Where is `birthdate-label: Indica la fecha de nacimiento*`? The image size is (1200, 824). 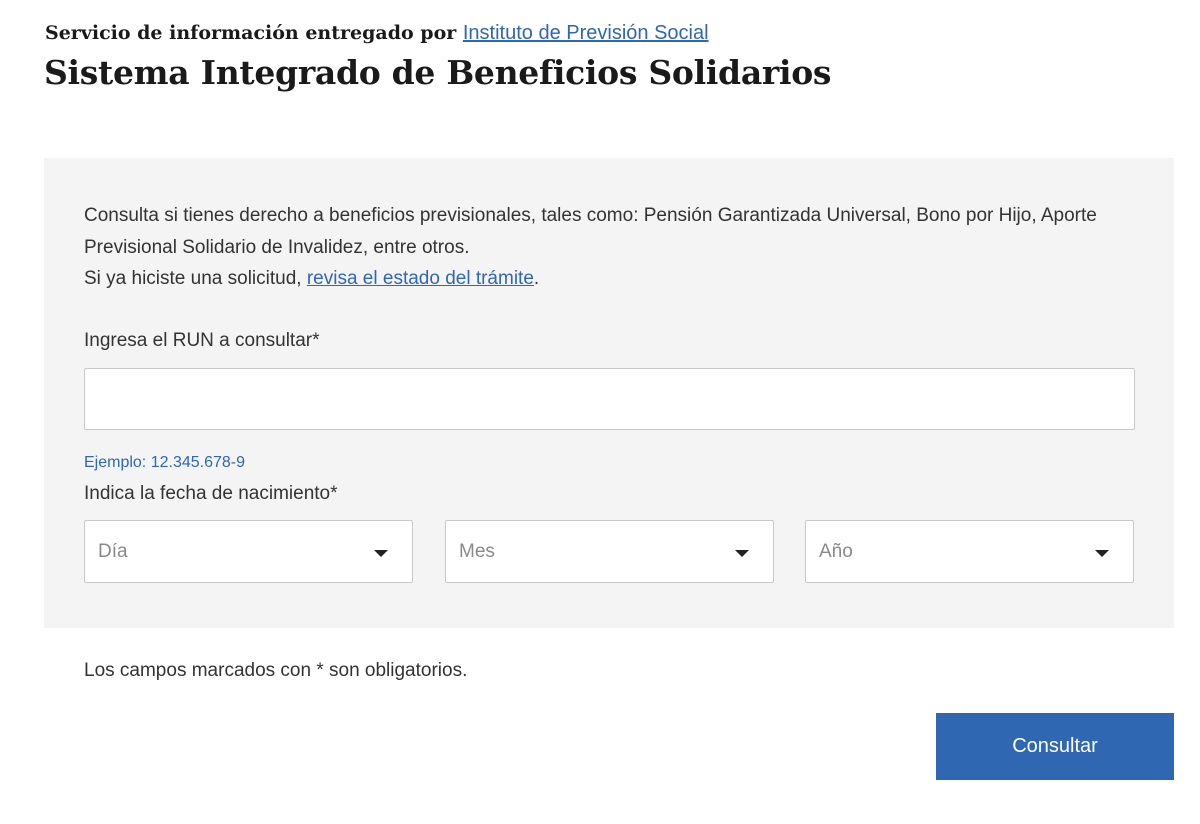 birthdate-label: Indica la fecha de nacimiento* is located at coordinates (211, 493).